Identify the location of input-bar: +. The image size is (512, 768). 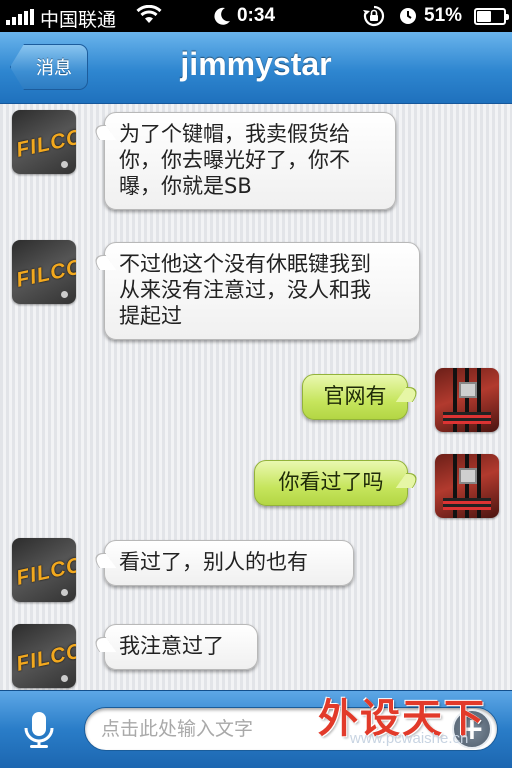
(256, 729).